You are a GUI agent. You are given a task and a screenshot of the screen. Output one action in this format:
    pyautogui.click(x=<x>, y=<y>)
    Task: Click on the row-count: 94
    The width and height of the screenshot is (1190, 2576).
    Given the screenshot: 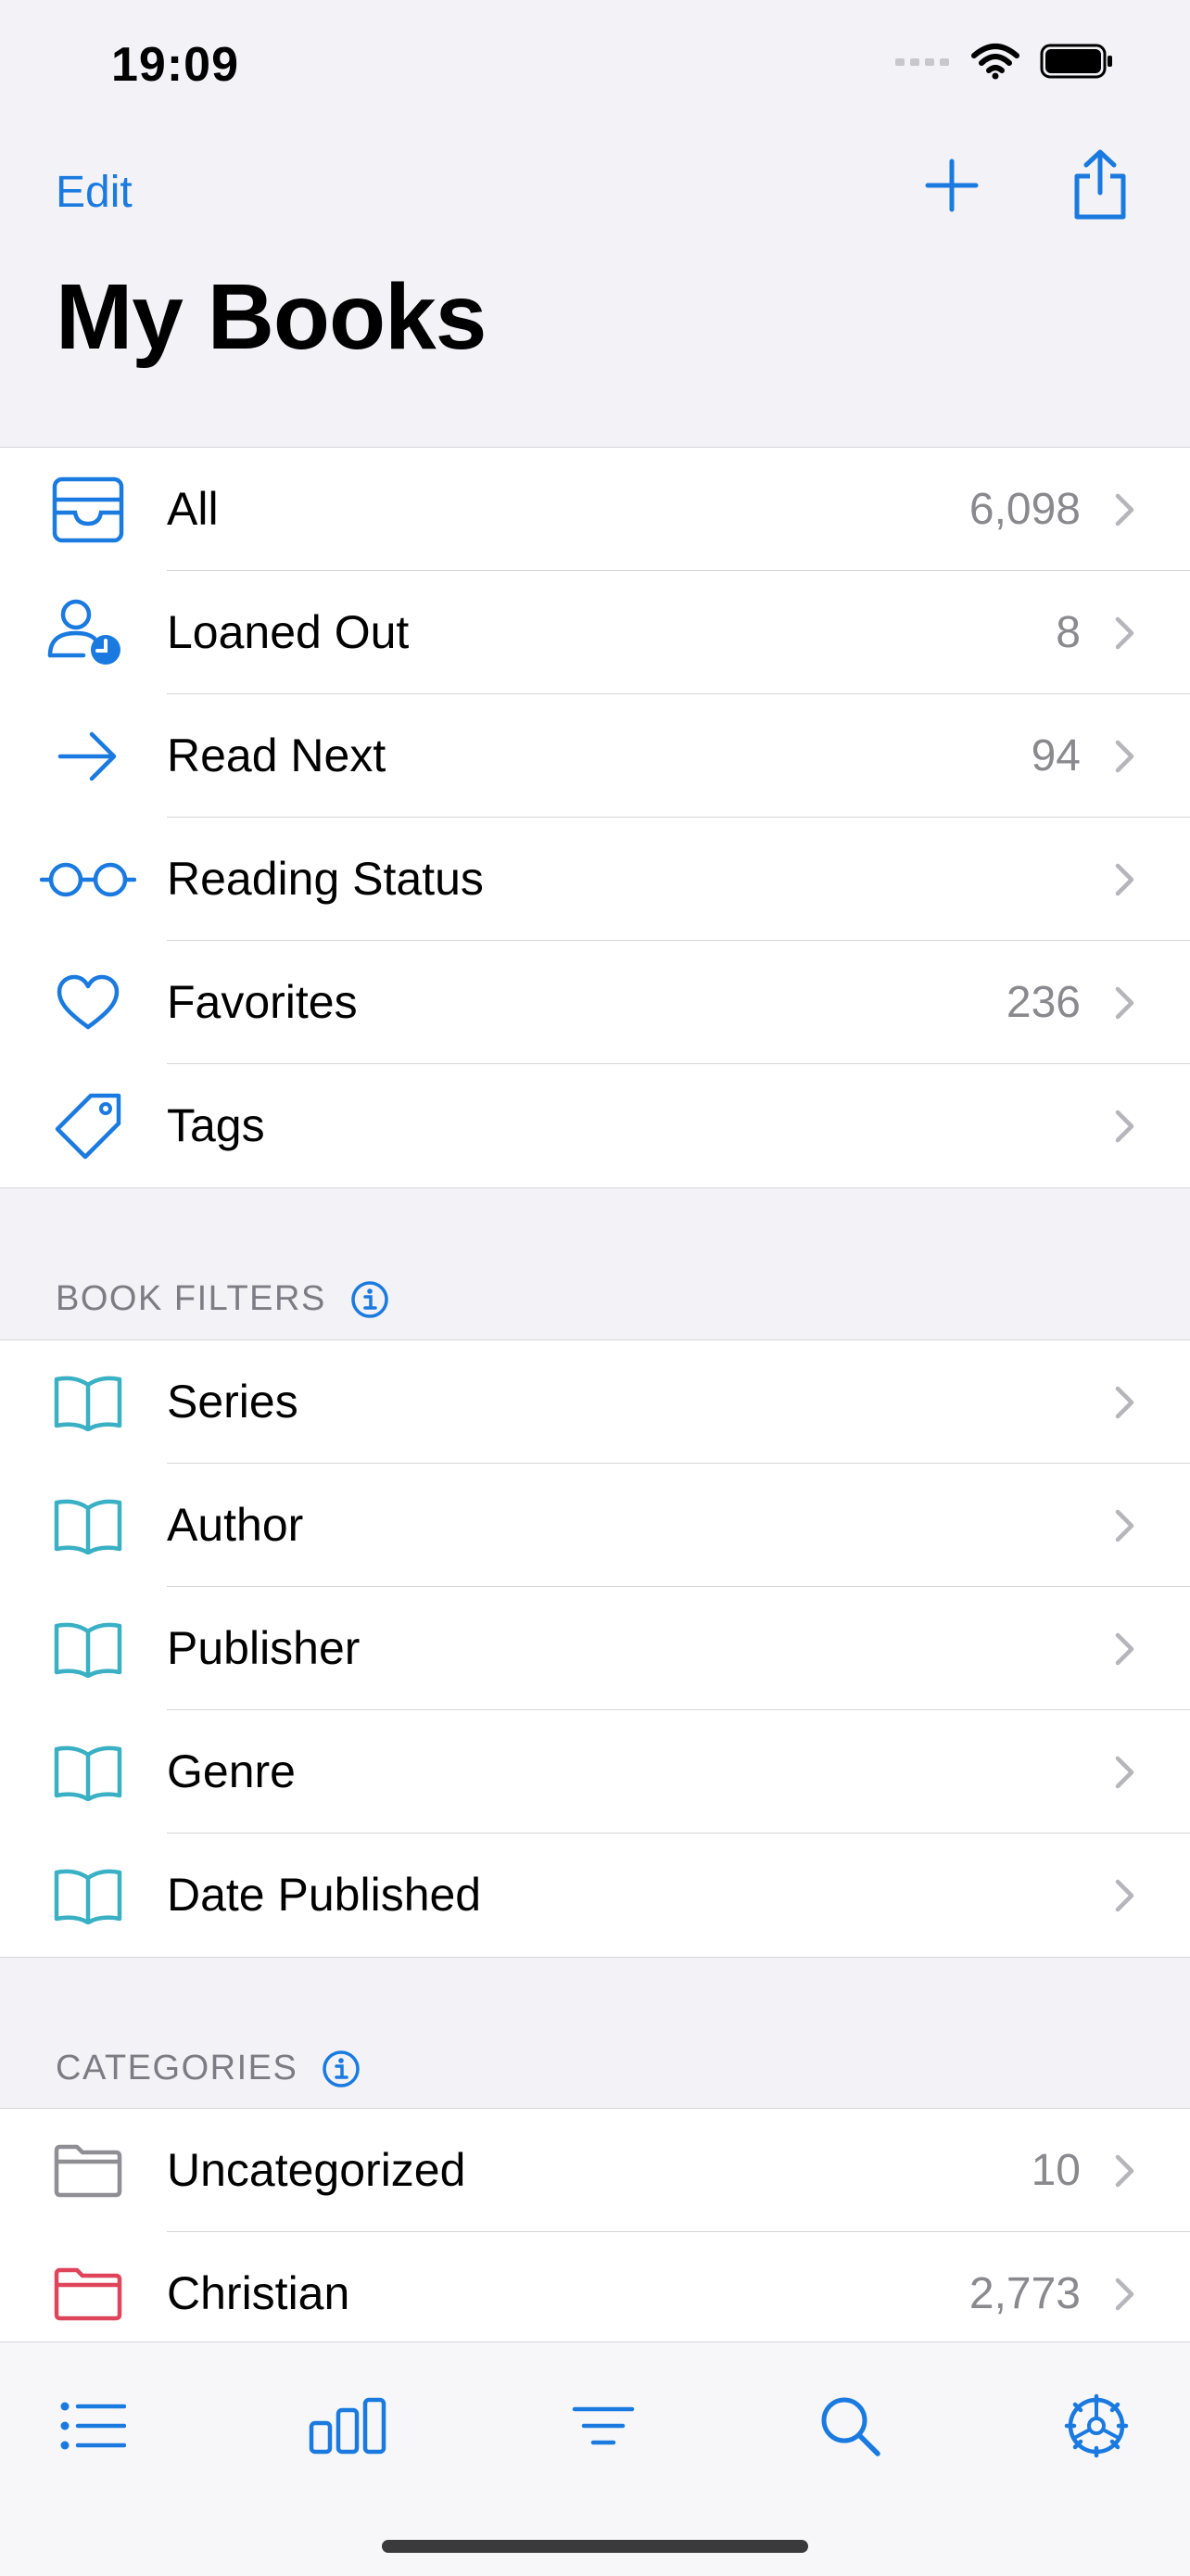 What is the action you would take?
    pyautogui.click(x=1056, y=755)
    